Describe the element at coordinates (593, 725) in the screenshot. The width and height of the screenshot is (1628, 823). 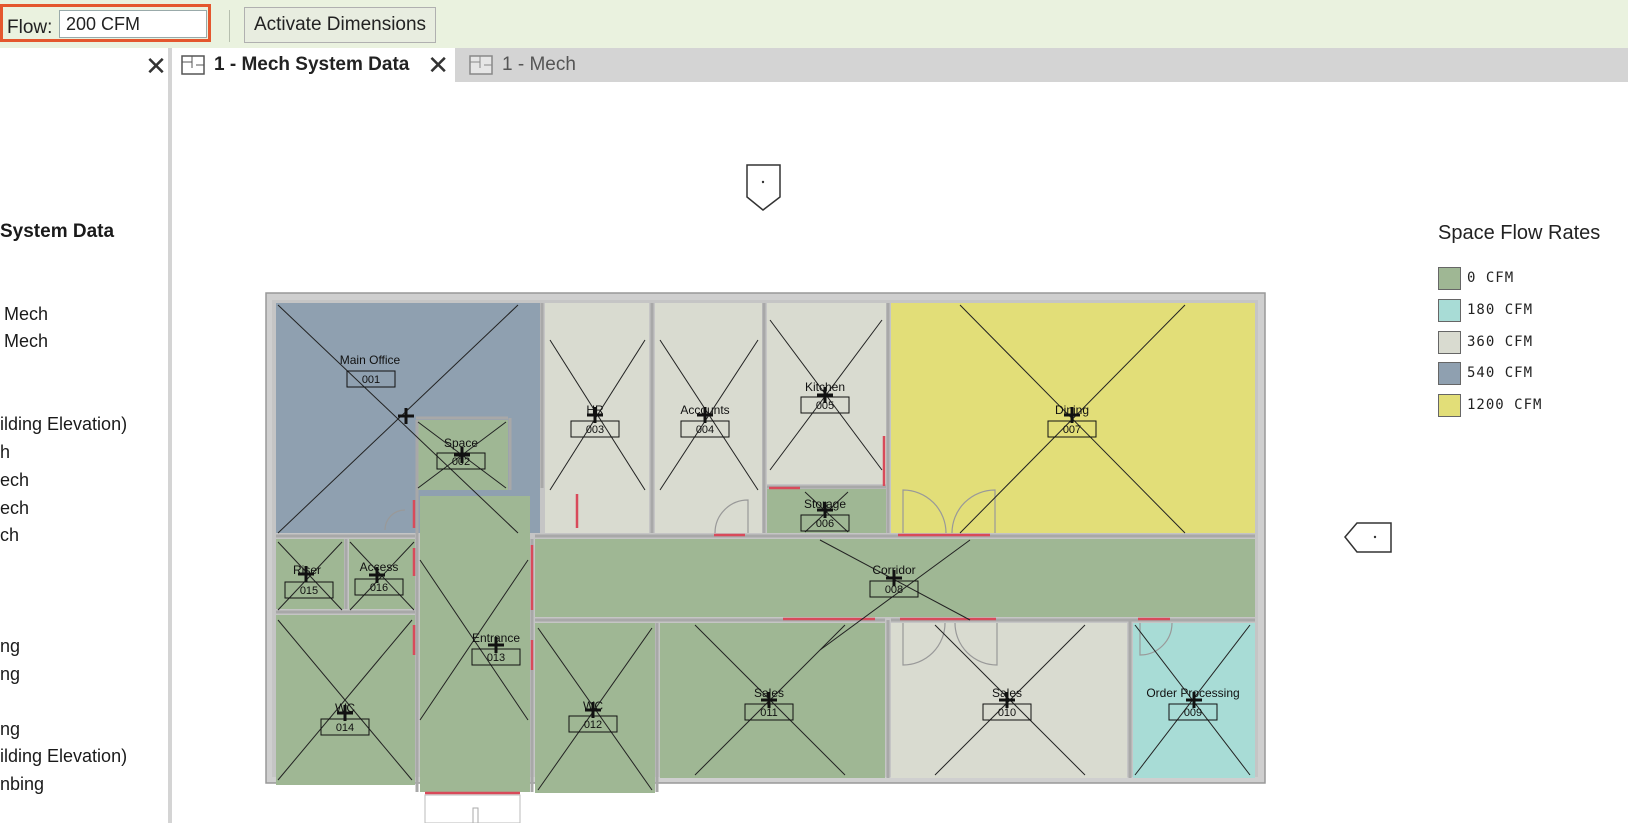
I see `svg-text: 012` at that location.